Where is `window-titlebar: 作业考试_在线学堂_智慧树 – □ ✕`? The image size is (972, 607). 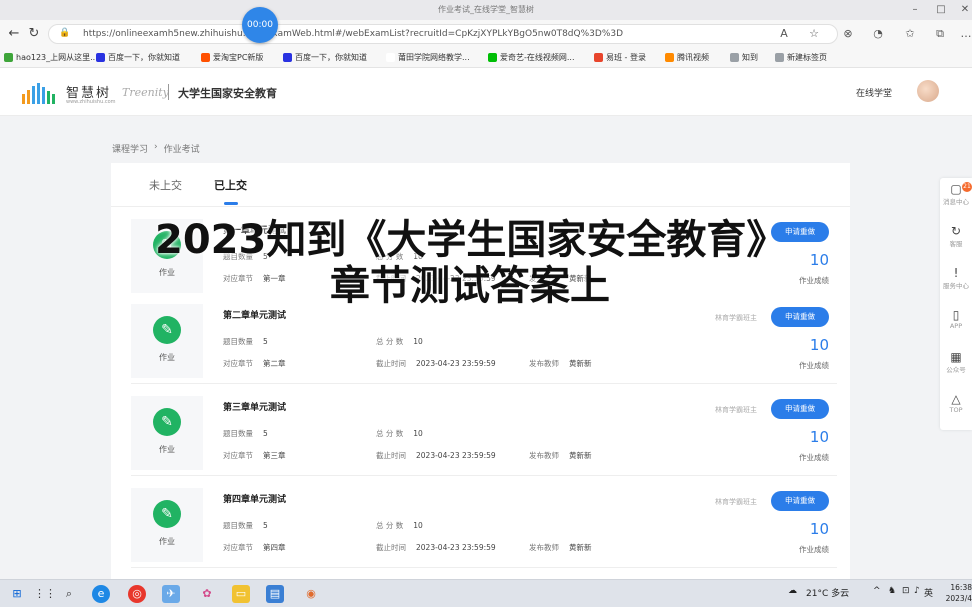
window-titlebar: 作业考试_在线学堂_智慧树 – □ ✕ is located at coordinates (486, 10).